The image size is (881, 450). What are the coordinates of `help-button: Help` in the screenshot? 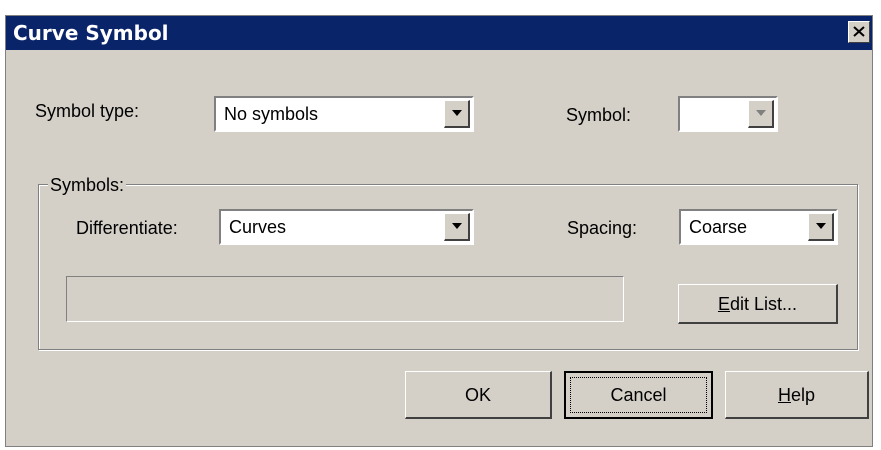 It's located at (797, 395).